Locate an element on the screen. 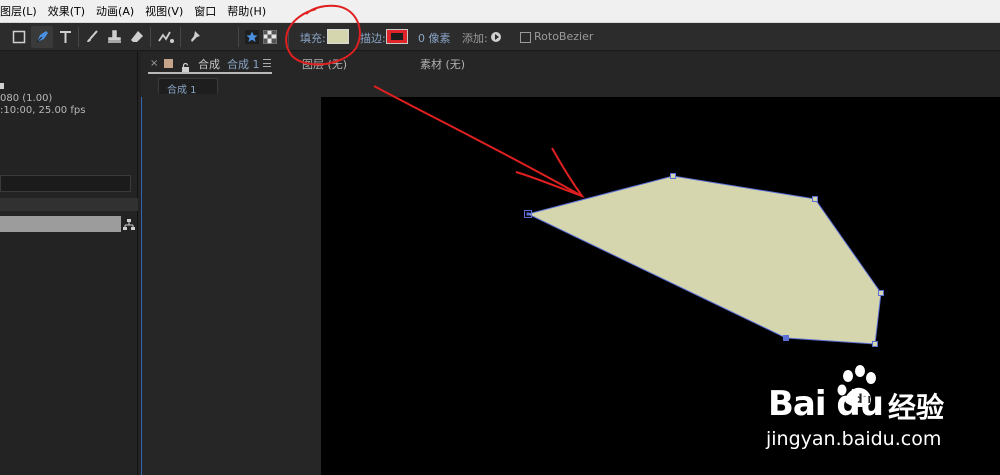 The height and width of the screenshot is (475, 1000). menu-view: 视图(V) is located at coordinates (164, 11).